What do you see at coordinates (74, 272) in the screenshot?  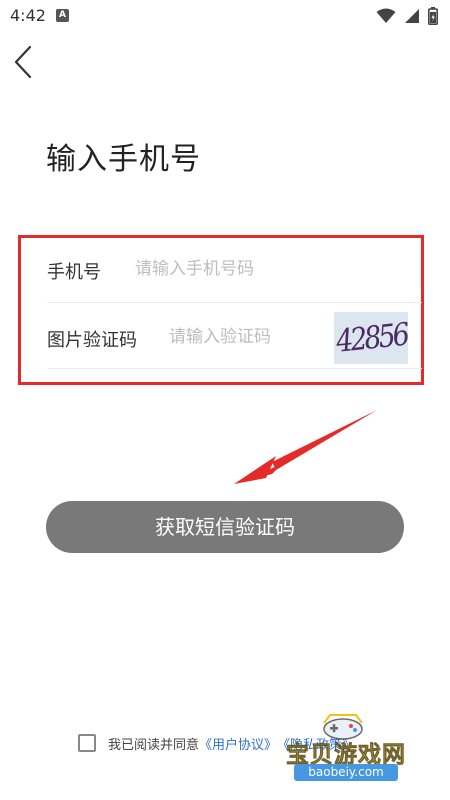 I see `phone-label: 手机号` at bounding box center [74, 272].